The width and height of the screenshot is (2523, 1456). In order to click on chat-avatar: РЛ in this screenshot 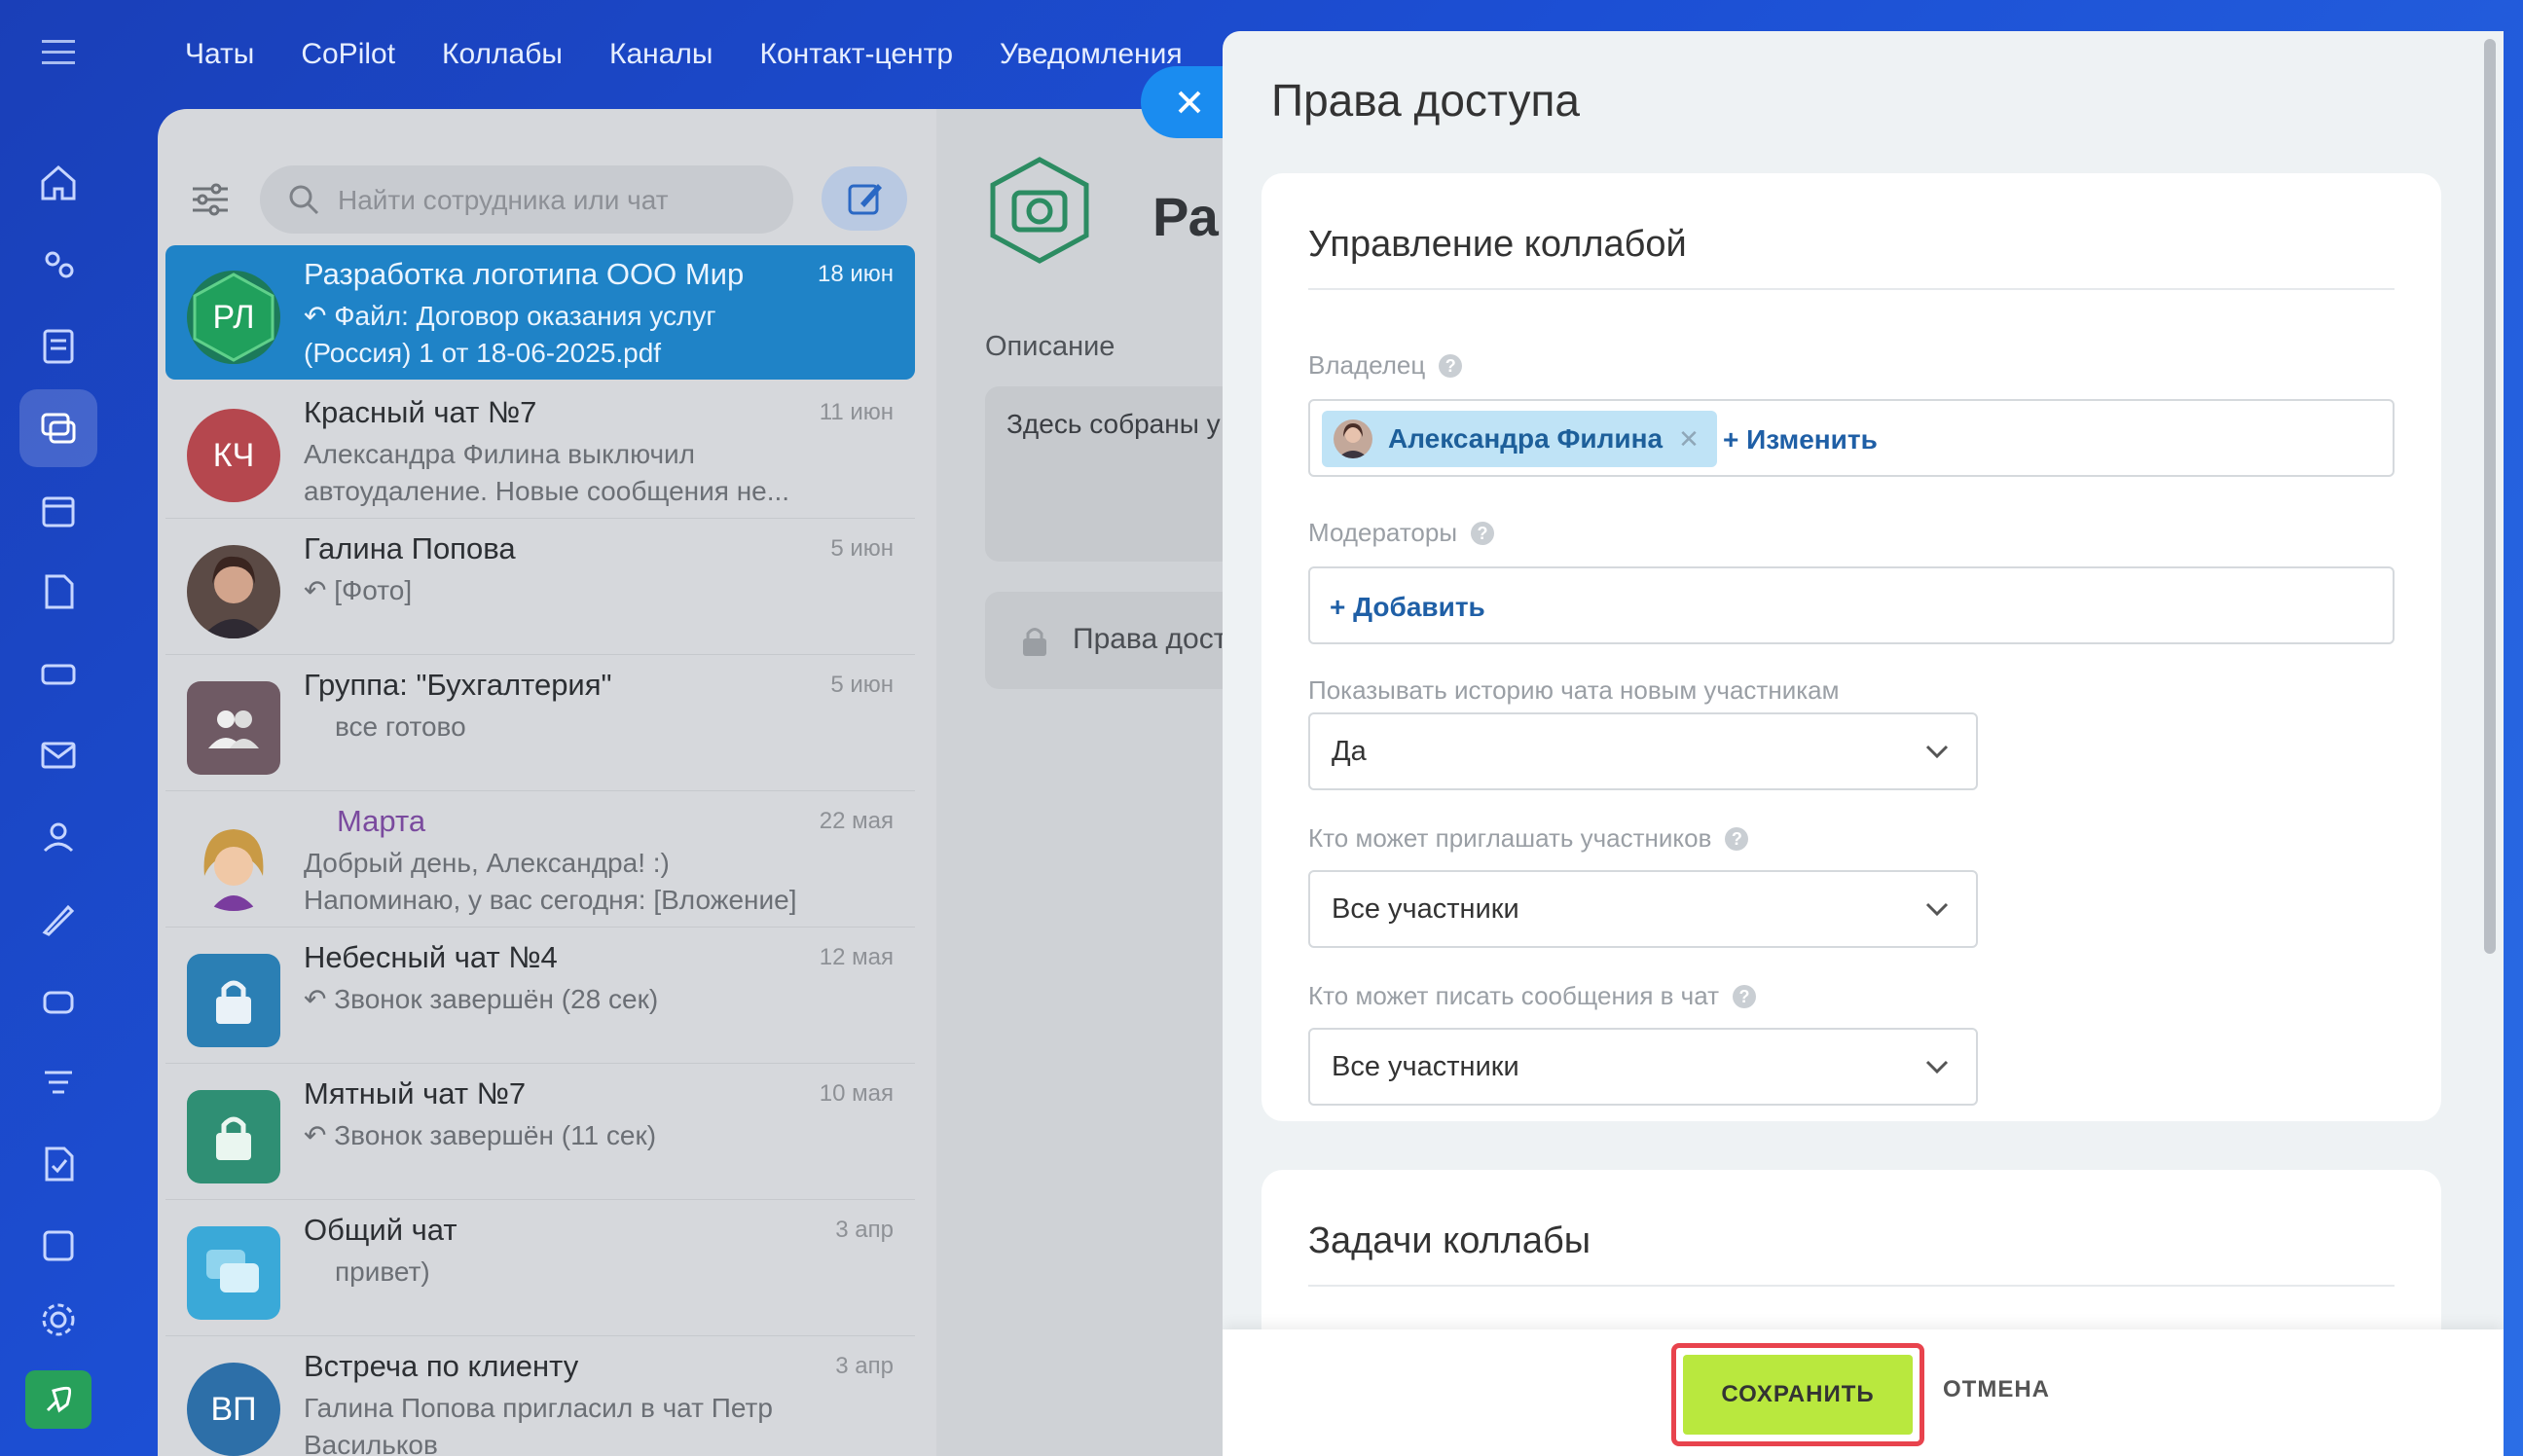, I will do `click(234, 317)`.